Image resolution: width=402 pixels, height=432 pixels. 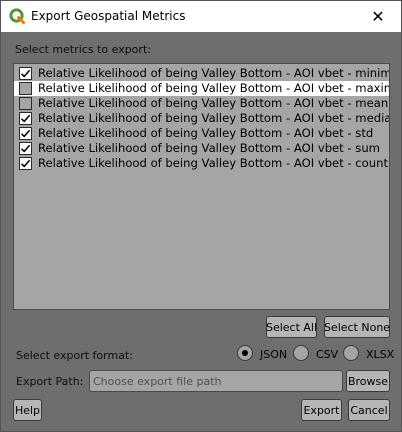 What do you see at coordinates (74, 355) in the screenshot?
I see `format-section-label: Select export format:` at bounding box center [74, 355].